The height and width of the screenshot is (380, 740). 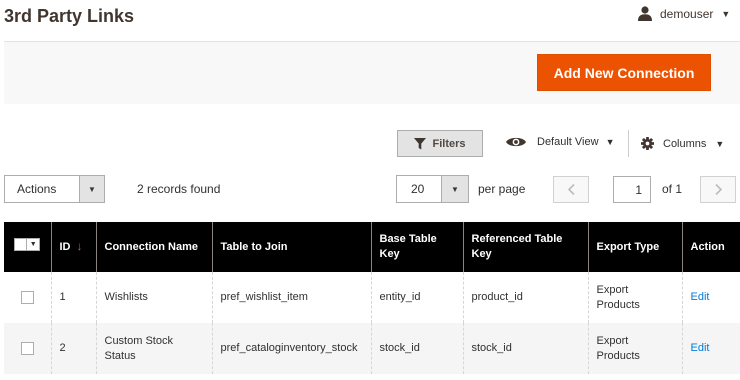 What do you see at coordinates (628, 143) in the screenshot?
I see `toolbar-divider` at bounding box center [628, 143].